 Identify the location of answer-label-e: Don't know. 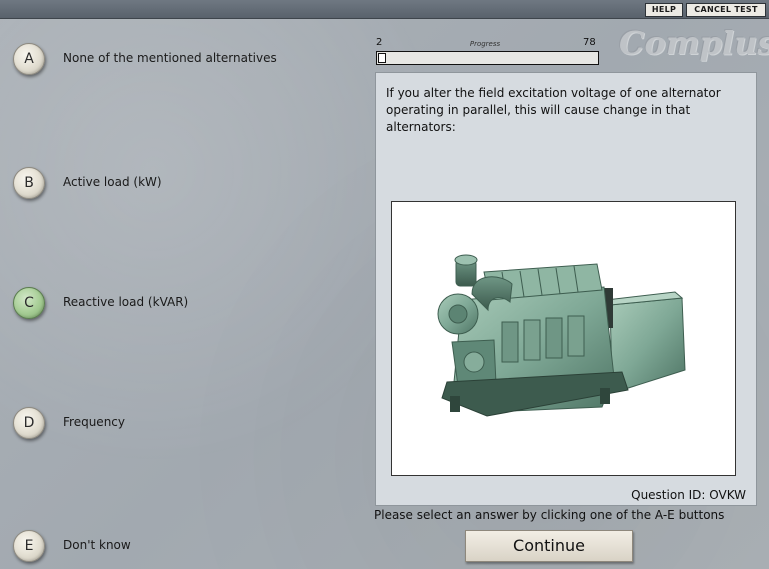
(97, 545).